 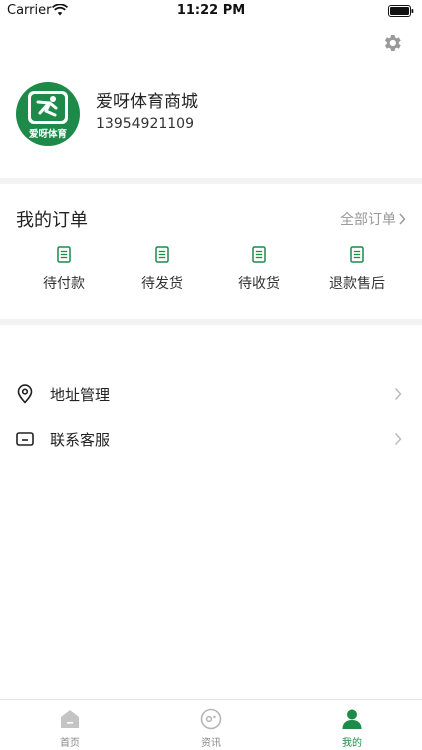 What do you see at coordinates (401, 11) in the screenshot?
I see `battery-icon` at bounding box center [401, 11].